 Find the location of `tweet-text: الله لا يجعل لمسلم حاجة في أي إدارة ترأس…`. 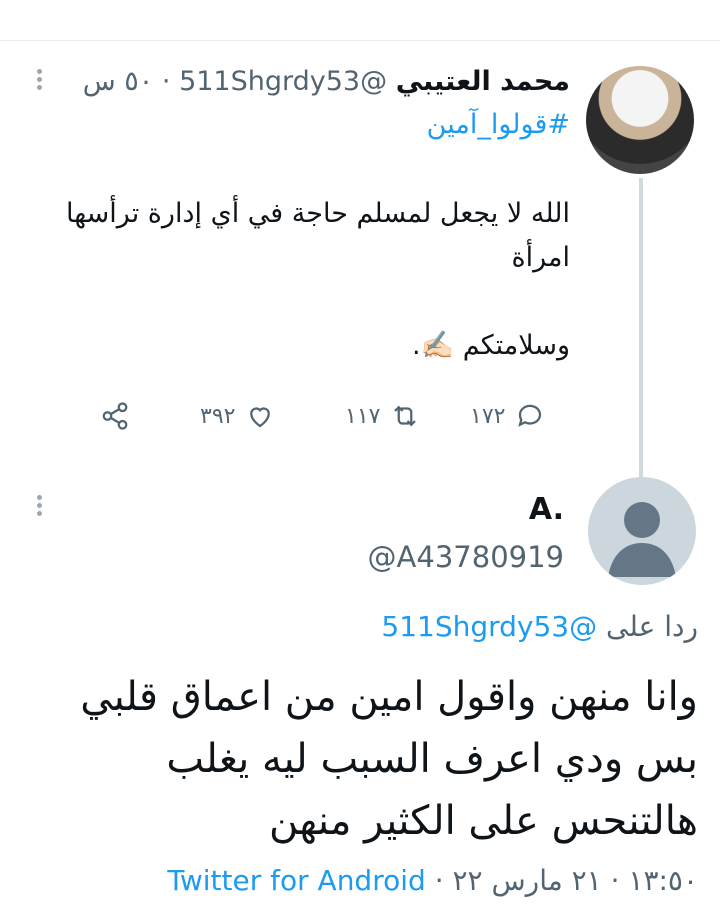

tweet-text: الله لا يجعل لمسلم حاجة في أي إدارة ترأس… is located at coordinates (318, 279).